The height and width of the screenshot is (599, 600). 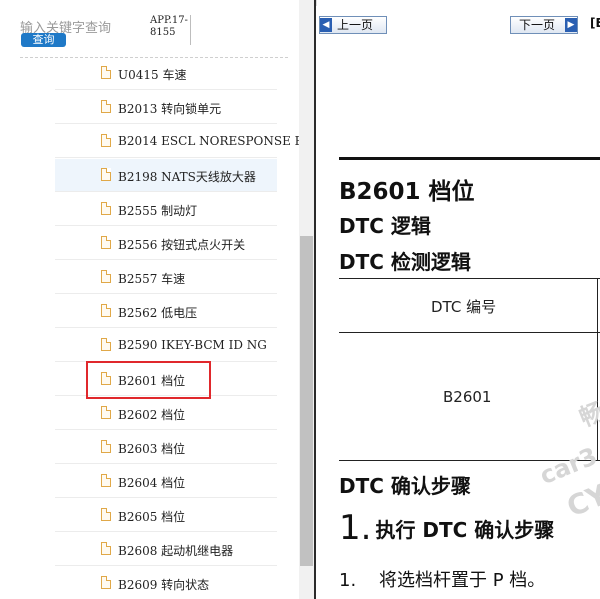 I want to click on prev-page-label: 上一页, so click(x=355, y=25).